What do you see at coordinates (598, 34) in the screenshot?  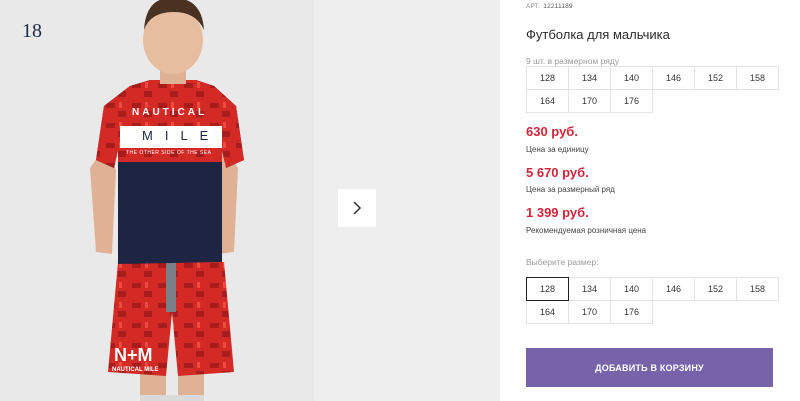 I see `product-title: Футболка для мальчика` at bounding box center [598, 34].